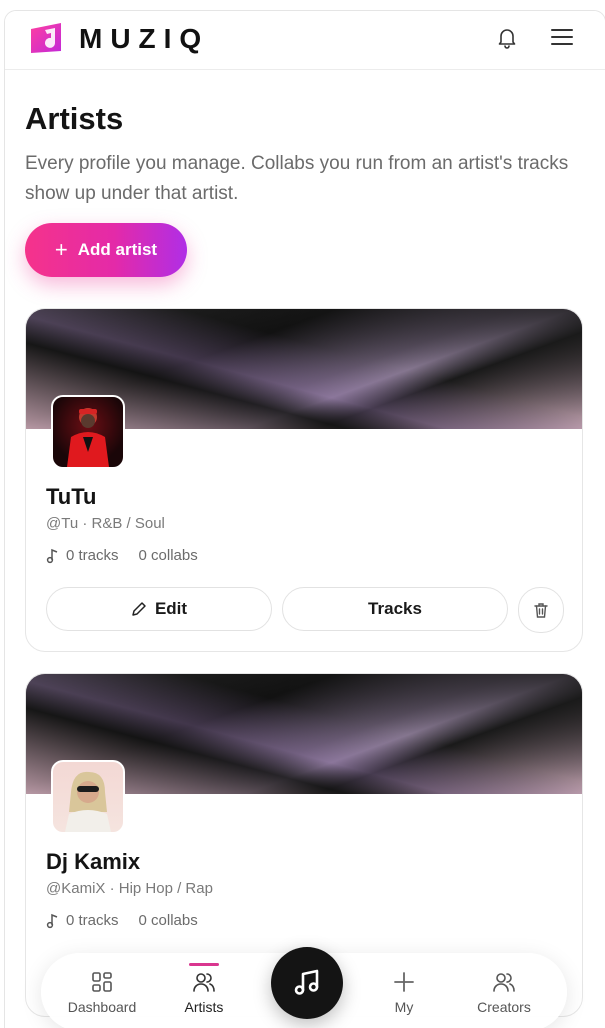 The image size is (605, 1028). What do you see at coordinates (102, 982) in the screenshot?
I see `grid-icon` at bounding box center [102, 982].